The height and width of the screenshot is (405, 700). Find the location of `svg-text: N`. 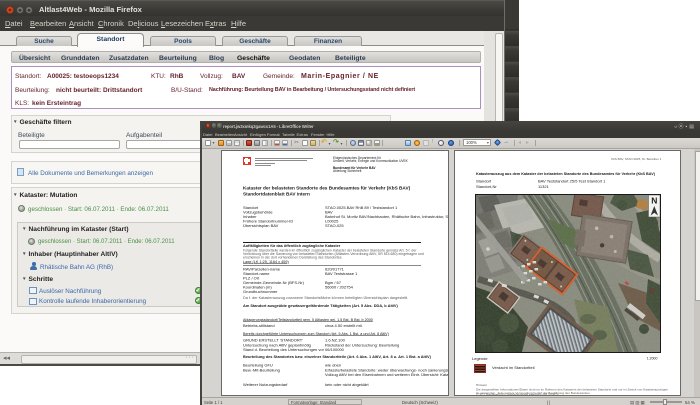

svg-text: N is located at coordinates (654, 200).